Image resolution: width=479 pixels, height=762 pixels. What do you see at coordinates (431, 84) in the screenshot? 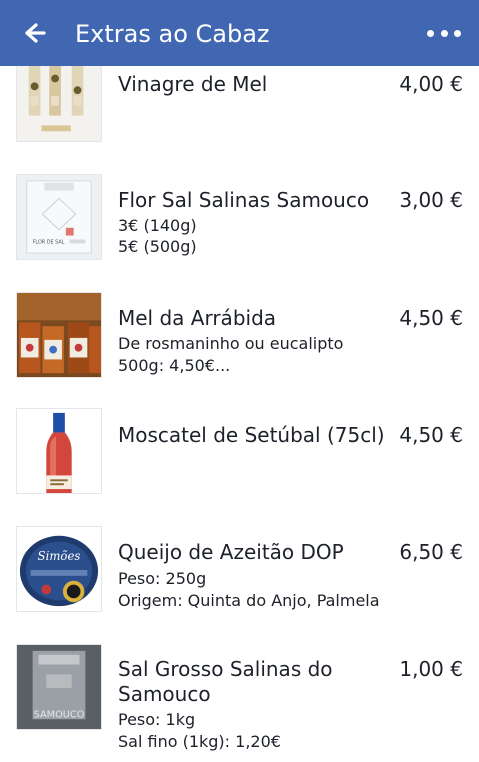
I see `product-price: 4,00 €` at bounding box center [431, 84].